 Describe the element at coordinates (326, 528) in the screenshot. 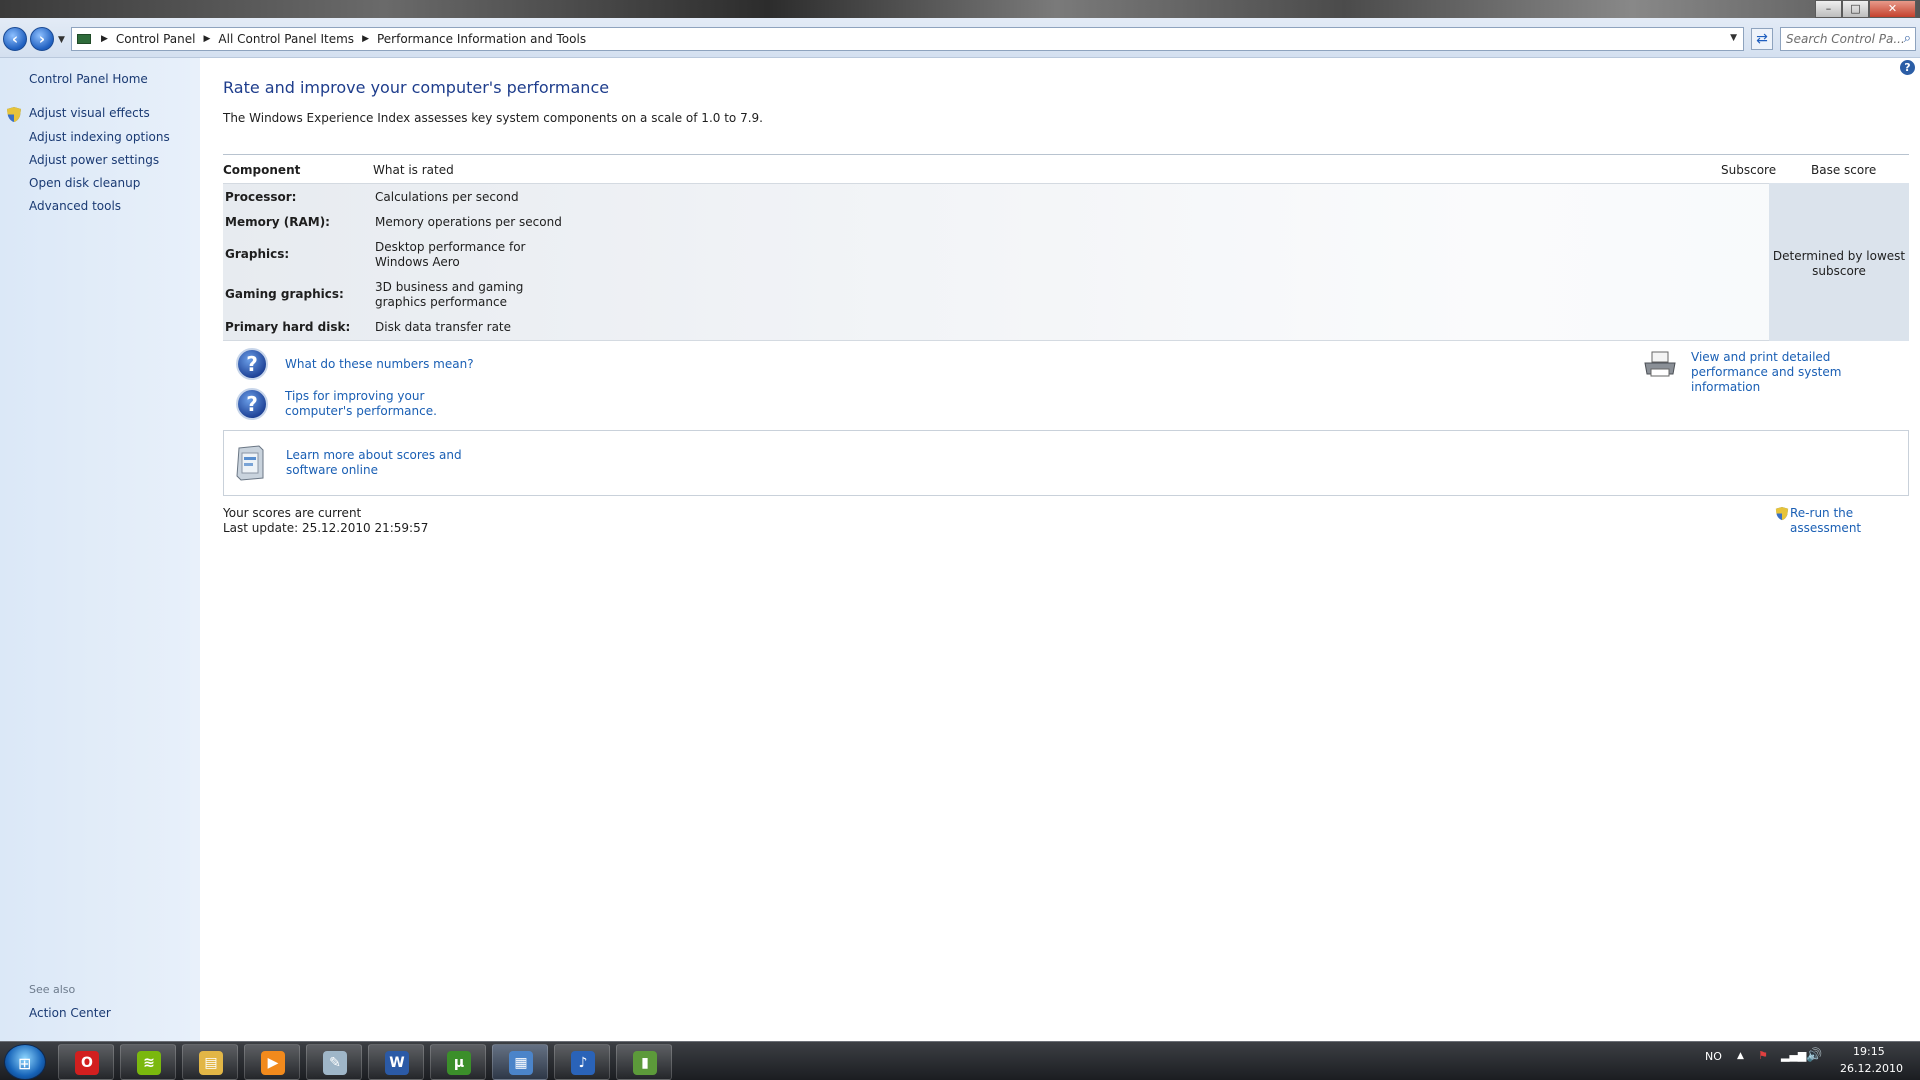

I see `last-update: Last update: 25.12.2010 21:59:57` at that location.